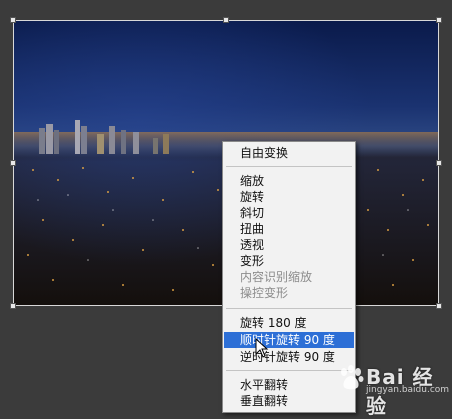  Describe the element at coordinates (439, 306) in the screenshot. I see `transform-handle-bottom-right` at that location.